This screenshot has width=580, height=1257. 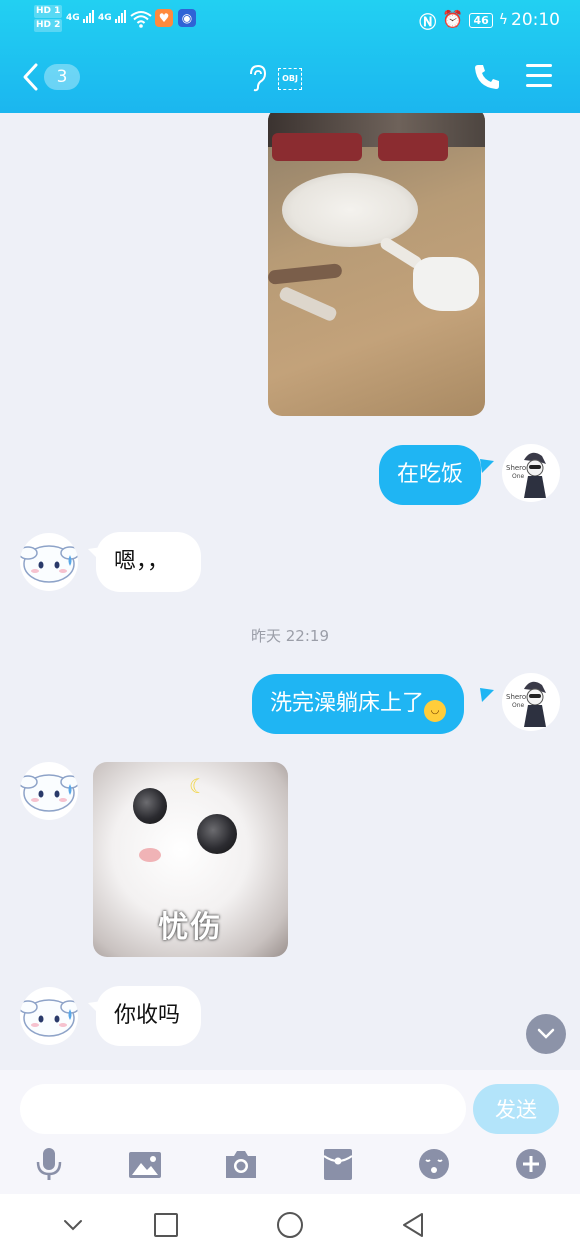 What do you see at coordinates (73, 1225) in the screenshot?
I see `hide-keyboard-chevron-icon` at bounding box center [73, 1225].